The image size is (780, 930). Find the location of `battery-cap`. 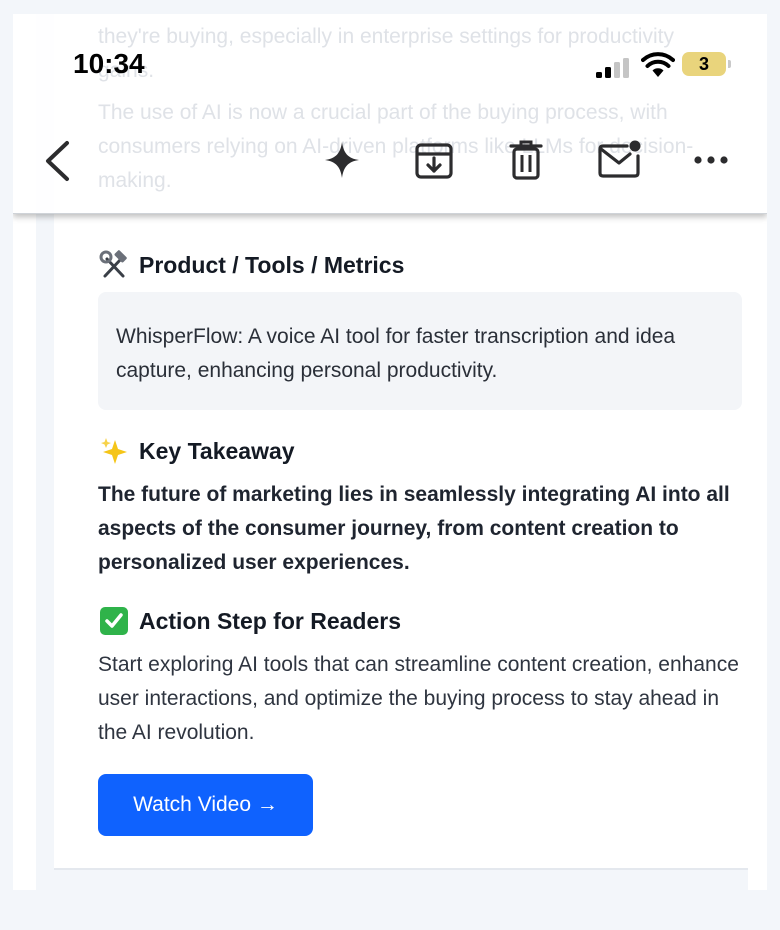

battery-cap is located at coordinates (729, 64).